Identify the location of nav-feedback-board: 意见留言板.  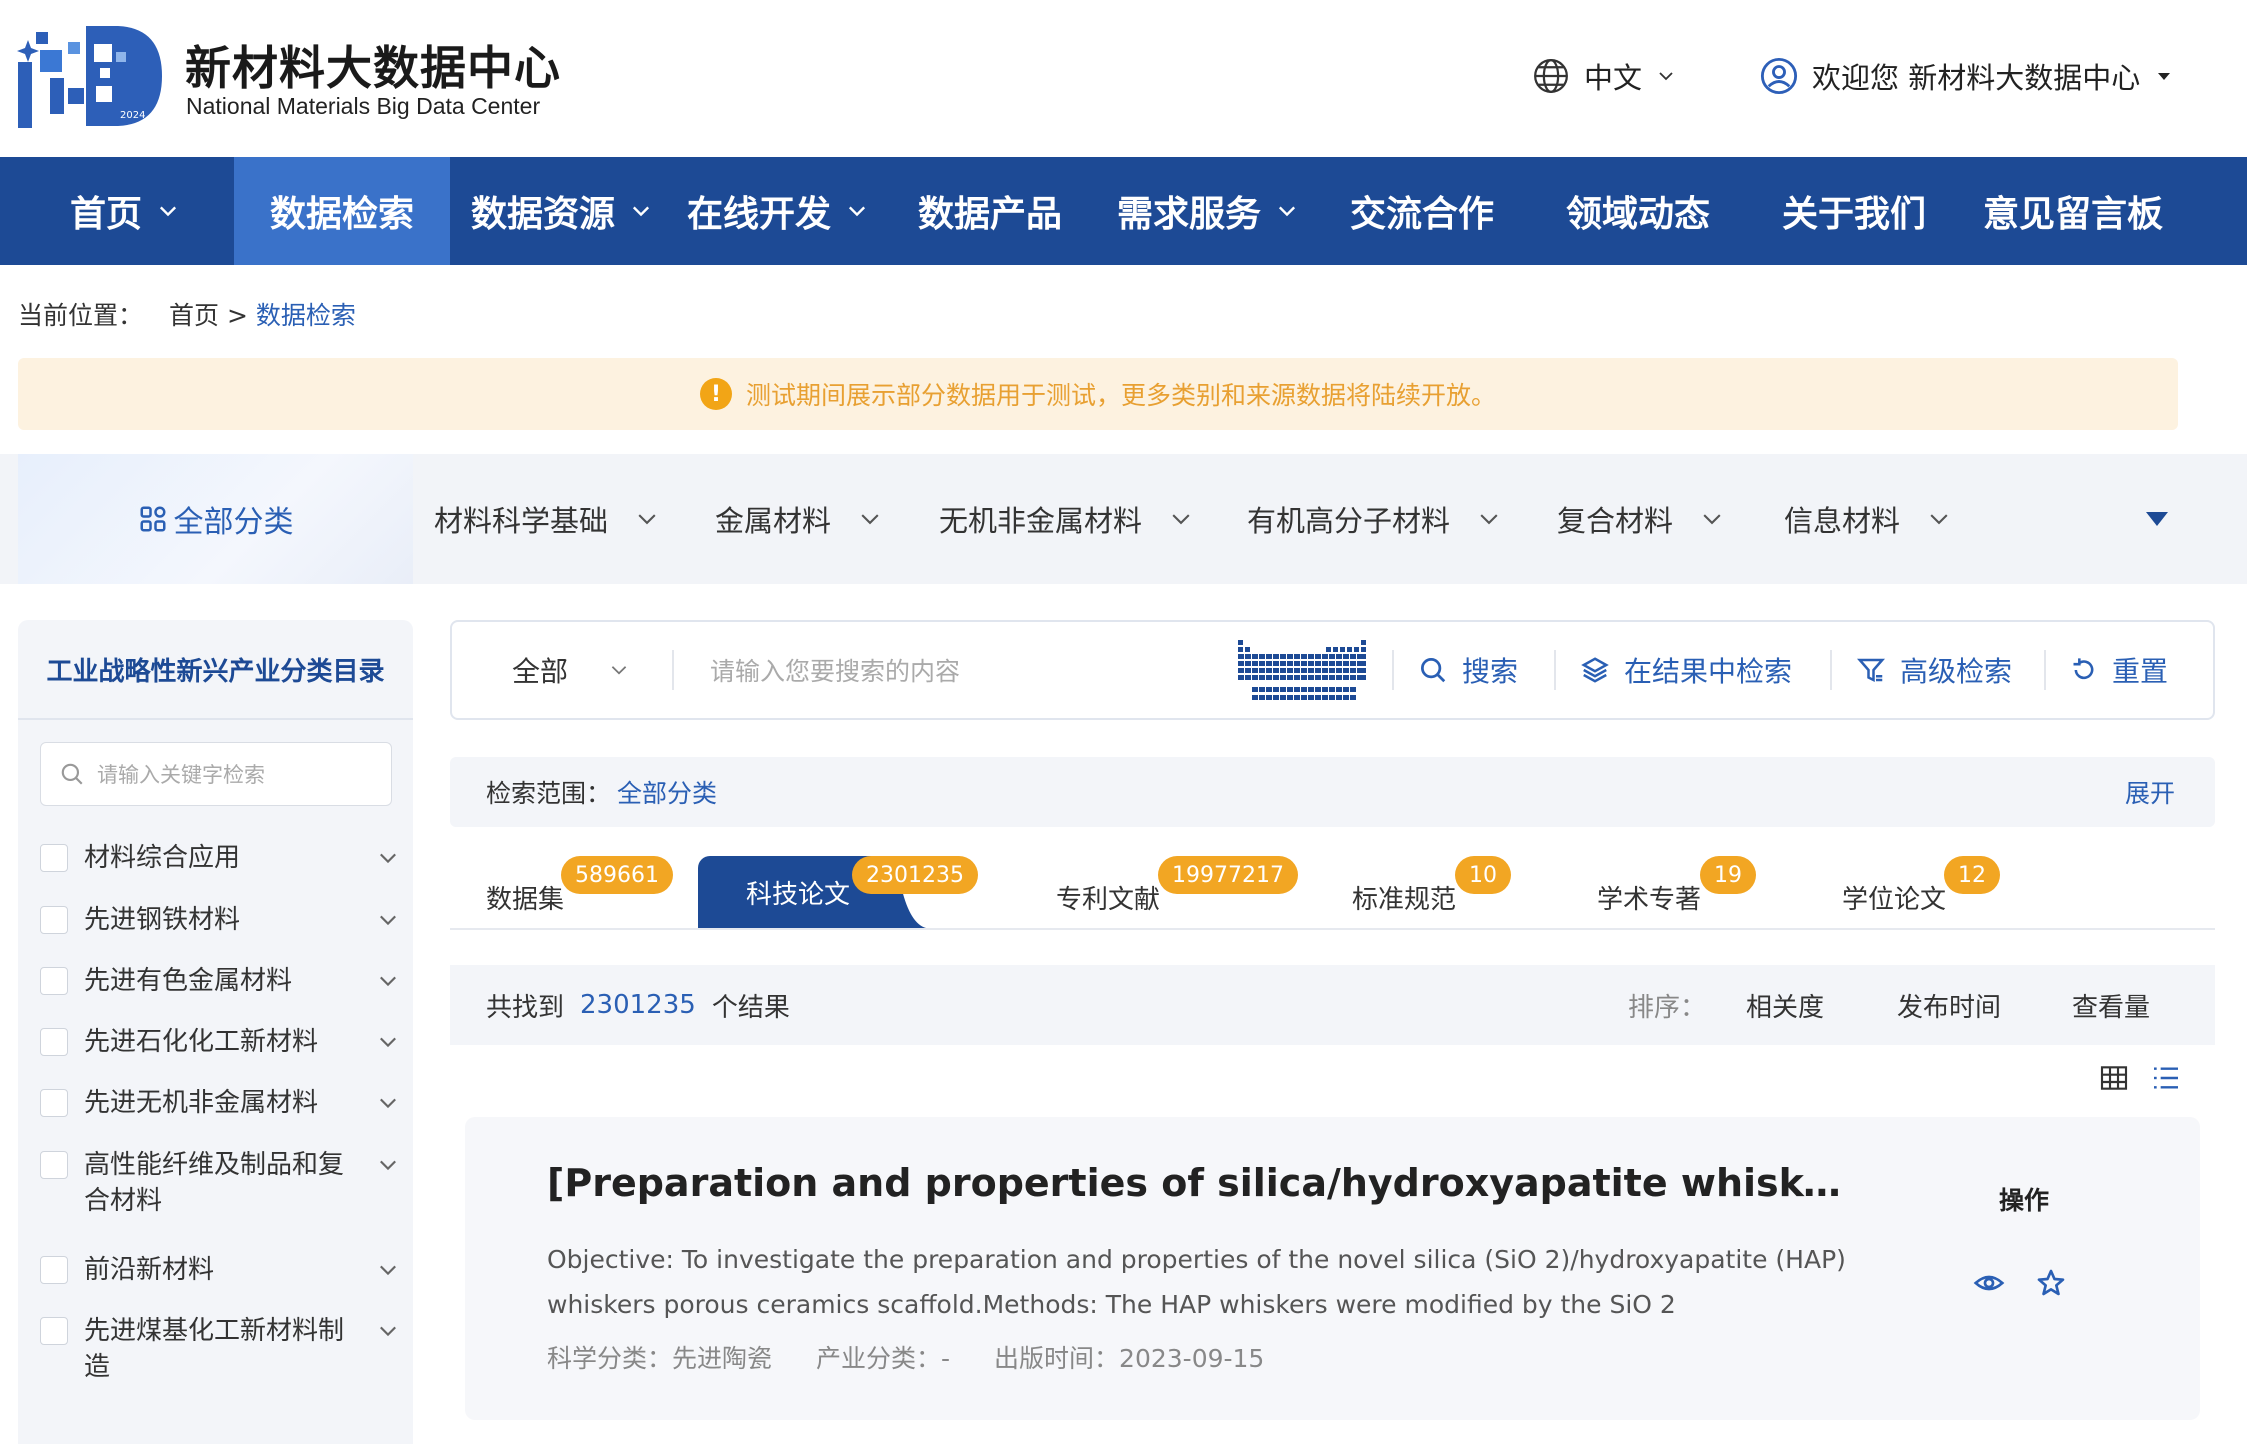
(2073, 211).